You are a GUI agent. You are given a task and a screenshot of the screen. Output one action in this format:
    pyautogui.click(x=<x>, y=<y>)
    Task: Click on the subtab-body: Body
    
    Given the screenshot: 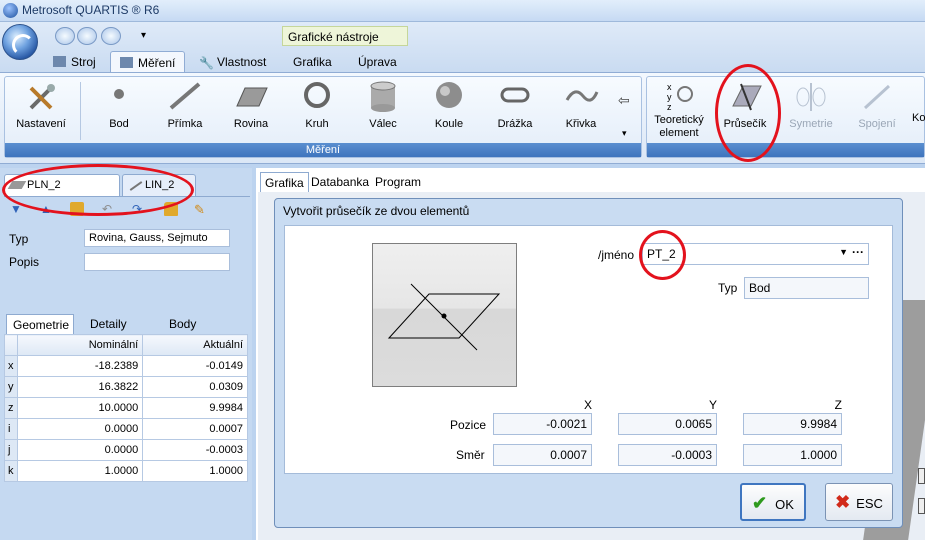 What is the action you would take?
    pyautogui.click(x=182, y=324)
    